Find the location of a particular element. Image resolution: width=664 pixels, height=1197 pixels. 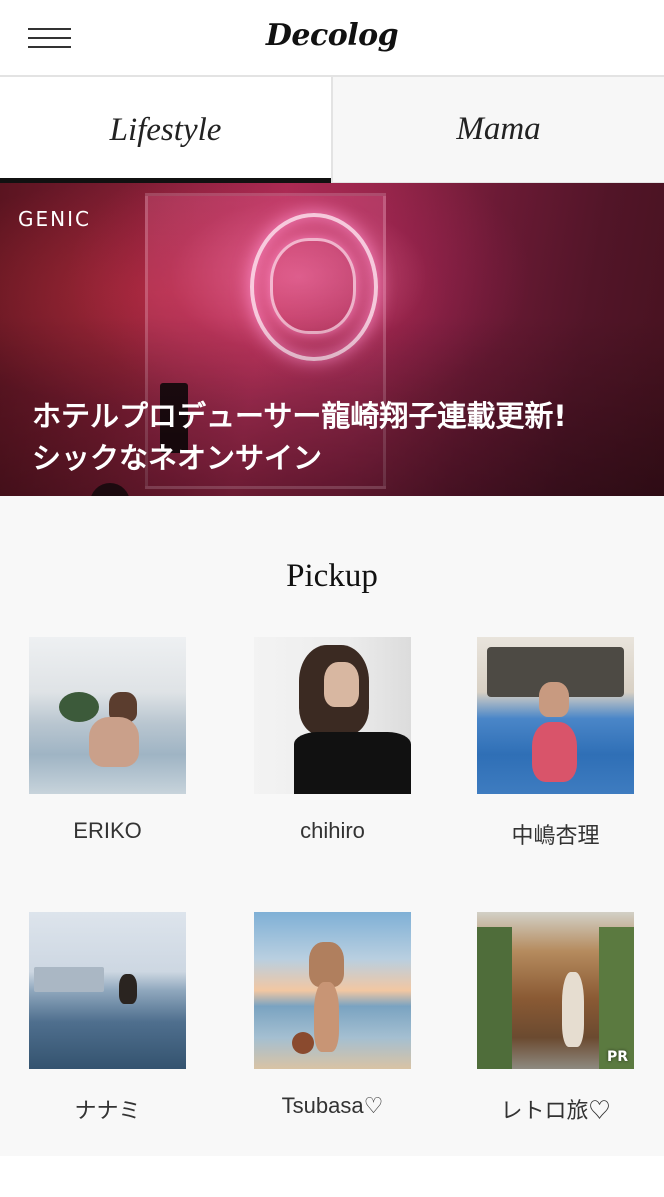

tab-lifestyle: Lifestyle is located at coordinates (165, 130).